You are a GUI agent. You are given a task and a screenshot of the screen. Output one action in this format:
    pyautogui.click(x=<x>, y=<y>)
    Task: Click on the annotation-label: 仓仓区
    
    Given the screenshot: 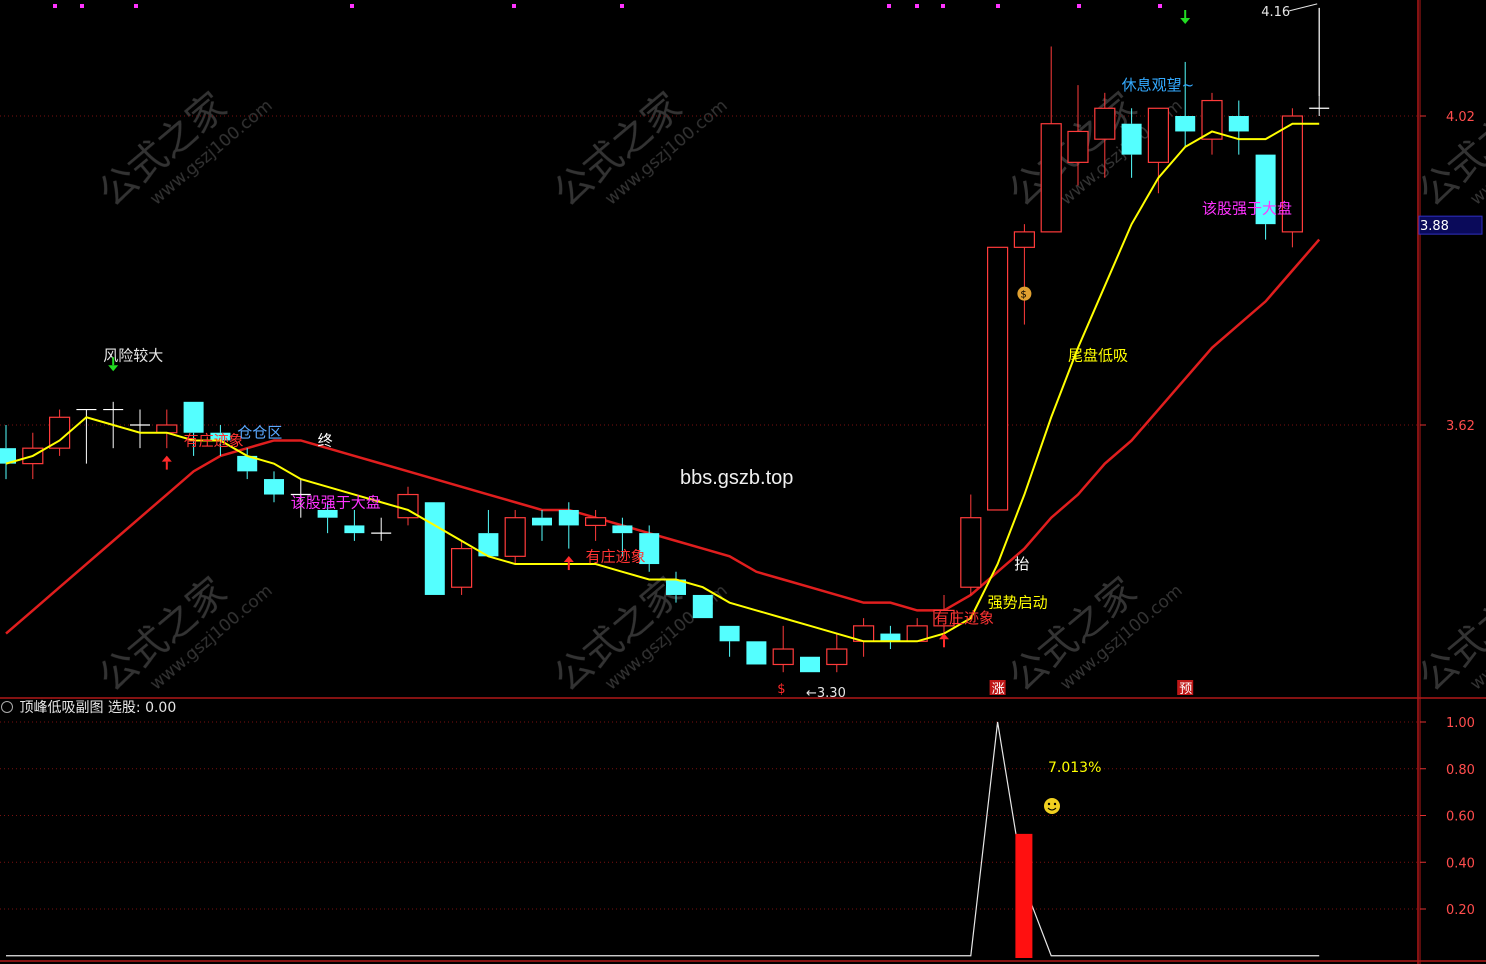 What is the action you would take?
    pyautogui.click(x=259, y=433)
    